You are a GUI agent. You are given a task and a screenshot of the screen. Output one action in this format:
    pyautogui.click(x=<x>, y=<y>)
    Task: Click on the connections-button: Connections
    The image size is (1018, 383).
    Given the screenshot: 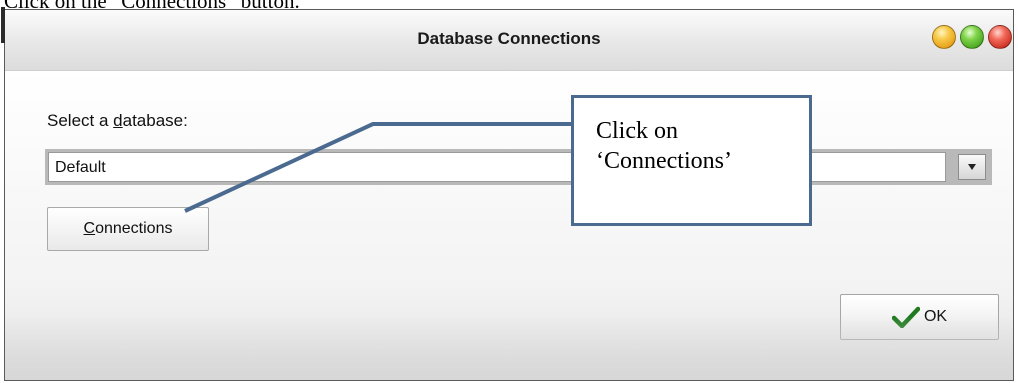 What is the action you would take?
    pyautogui.click(x=128, y=229)
    